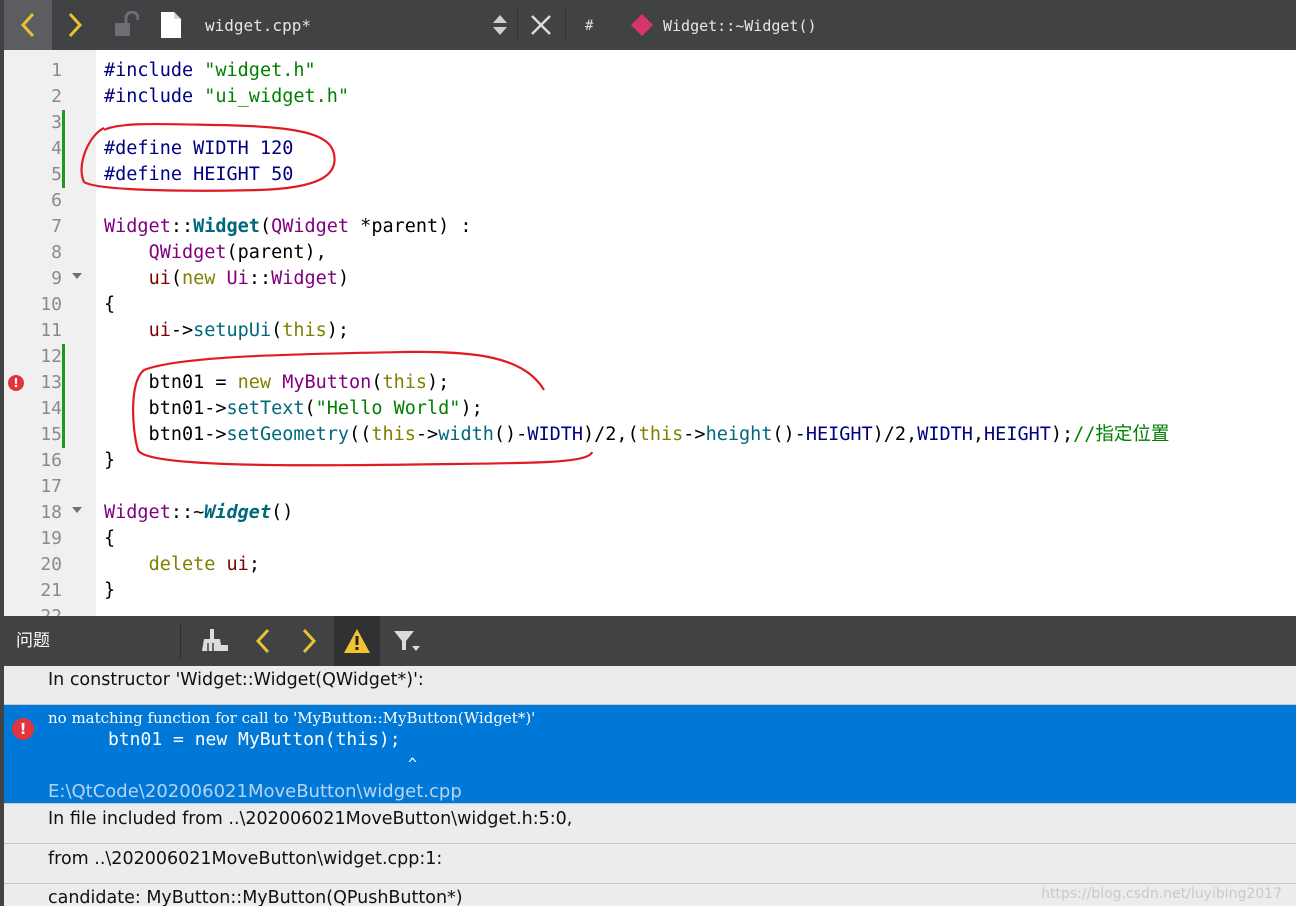 This screenshot has width=1296, height=906. Describe the element at coordinates (650, 565) in the screenshot. I see `code-line: 20 delete ui;` at that location.